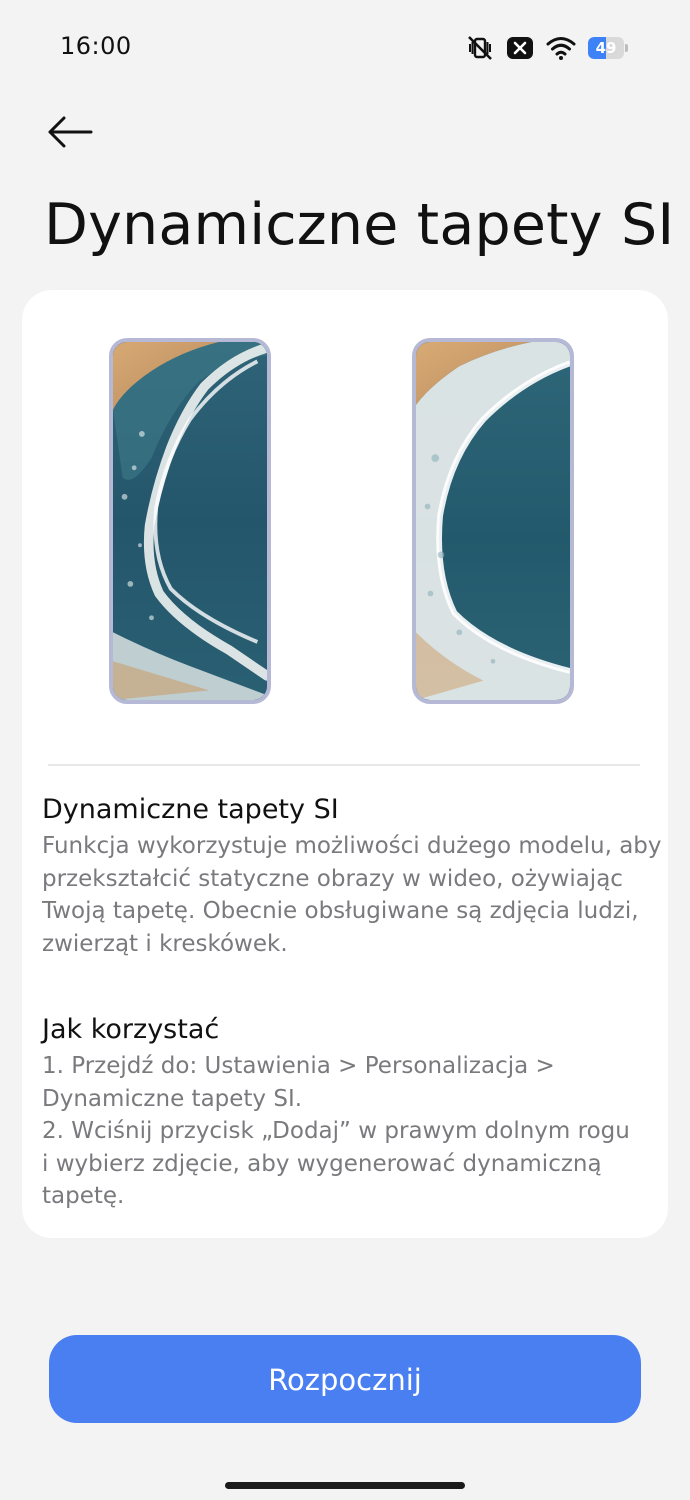 The height and width of the screenshot is (1500, 690). What do you see at coordinates (345, 48) in the screenshot?
I see `status-bar: 16:00 49` at bounding box center [345, 48].